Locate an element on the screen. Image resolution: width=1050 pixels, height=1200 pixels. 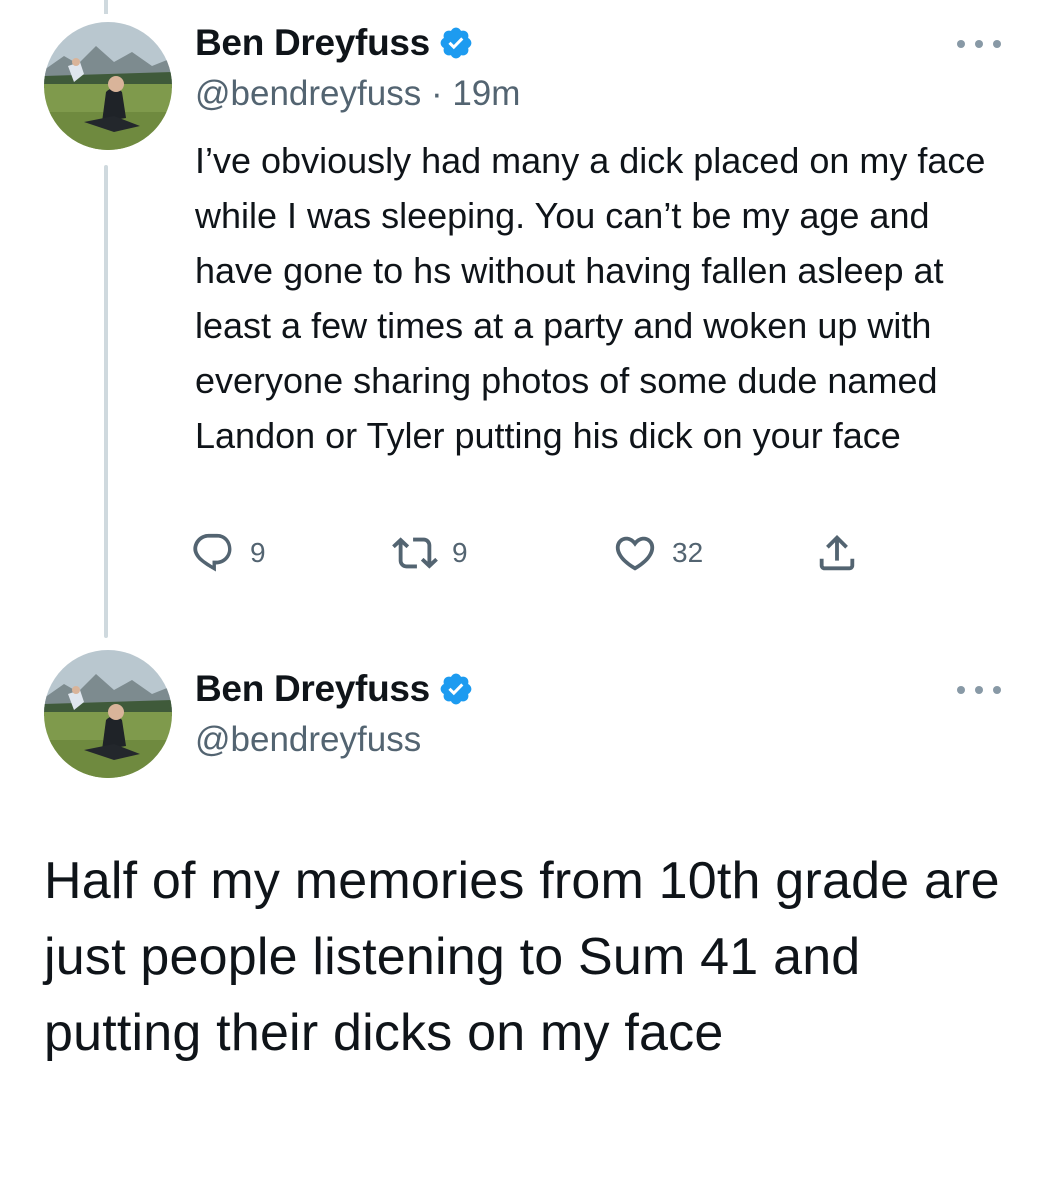
share-button is located at coordinates (837, 553).